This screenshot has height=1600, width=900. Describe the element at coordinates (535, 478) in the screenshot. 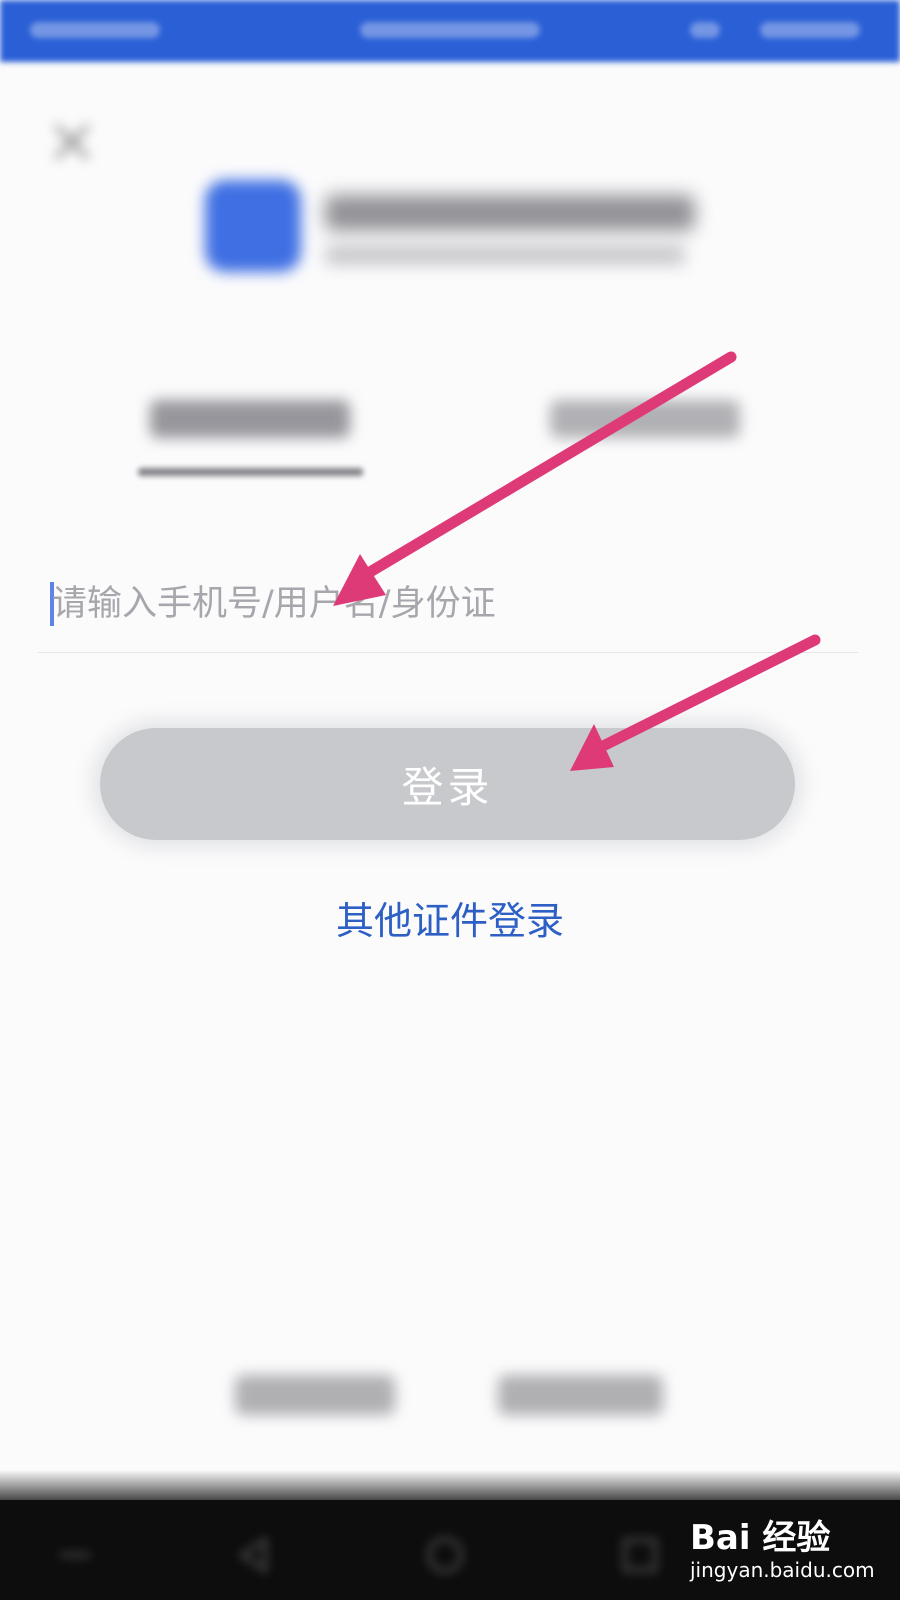

I see `annotation-arrow-to-input` at that location.